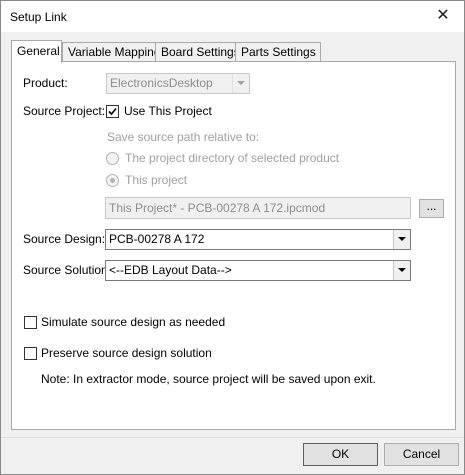  What do you see at coordinates (30, 322) in the screenshot?
I see `simulate-checkbox` at bounding box center [30, 322].